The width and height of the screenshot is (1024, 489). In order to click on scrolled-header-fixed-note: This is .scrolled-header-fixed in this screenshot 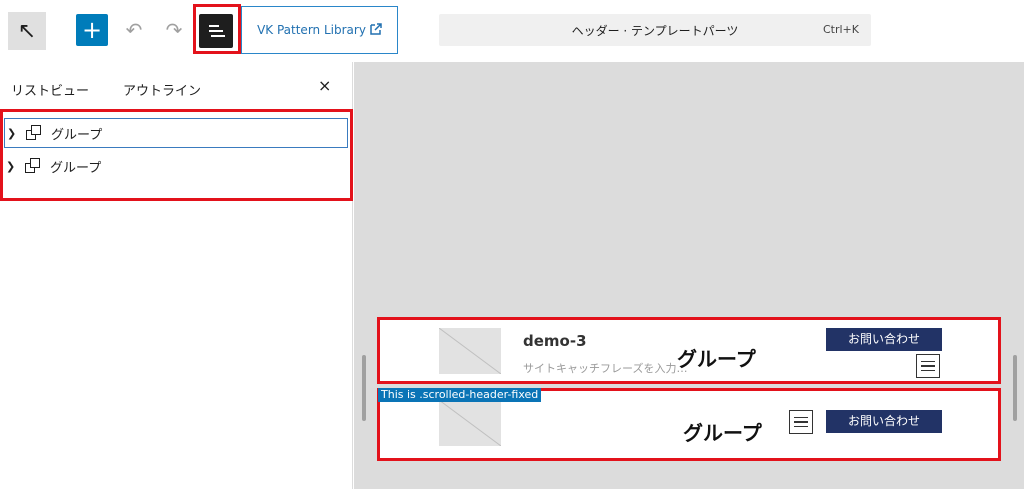, I will do `click(460, 395)`.